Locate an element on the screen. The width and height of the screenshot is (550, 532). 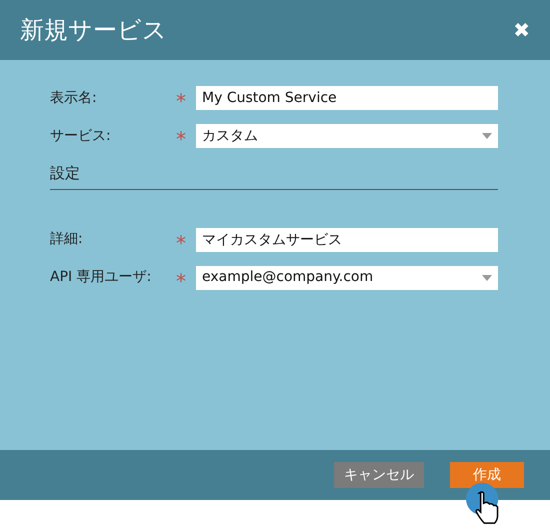
input-field: My Custom Service is located at coordinates (347, 98).